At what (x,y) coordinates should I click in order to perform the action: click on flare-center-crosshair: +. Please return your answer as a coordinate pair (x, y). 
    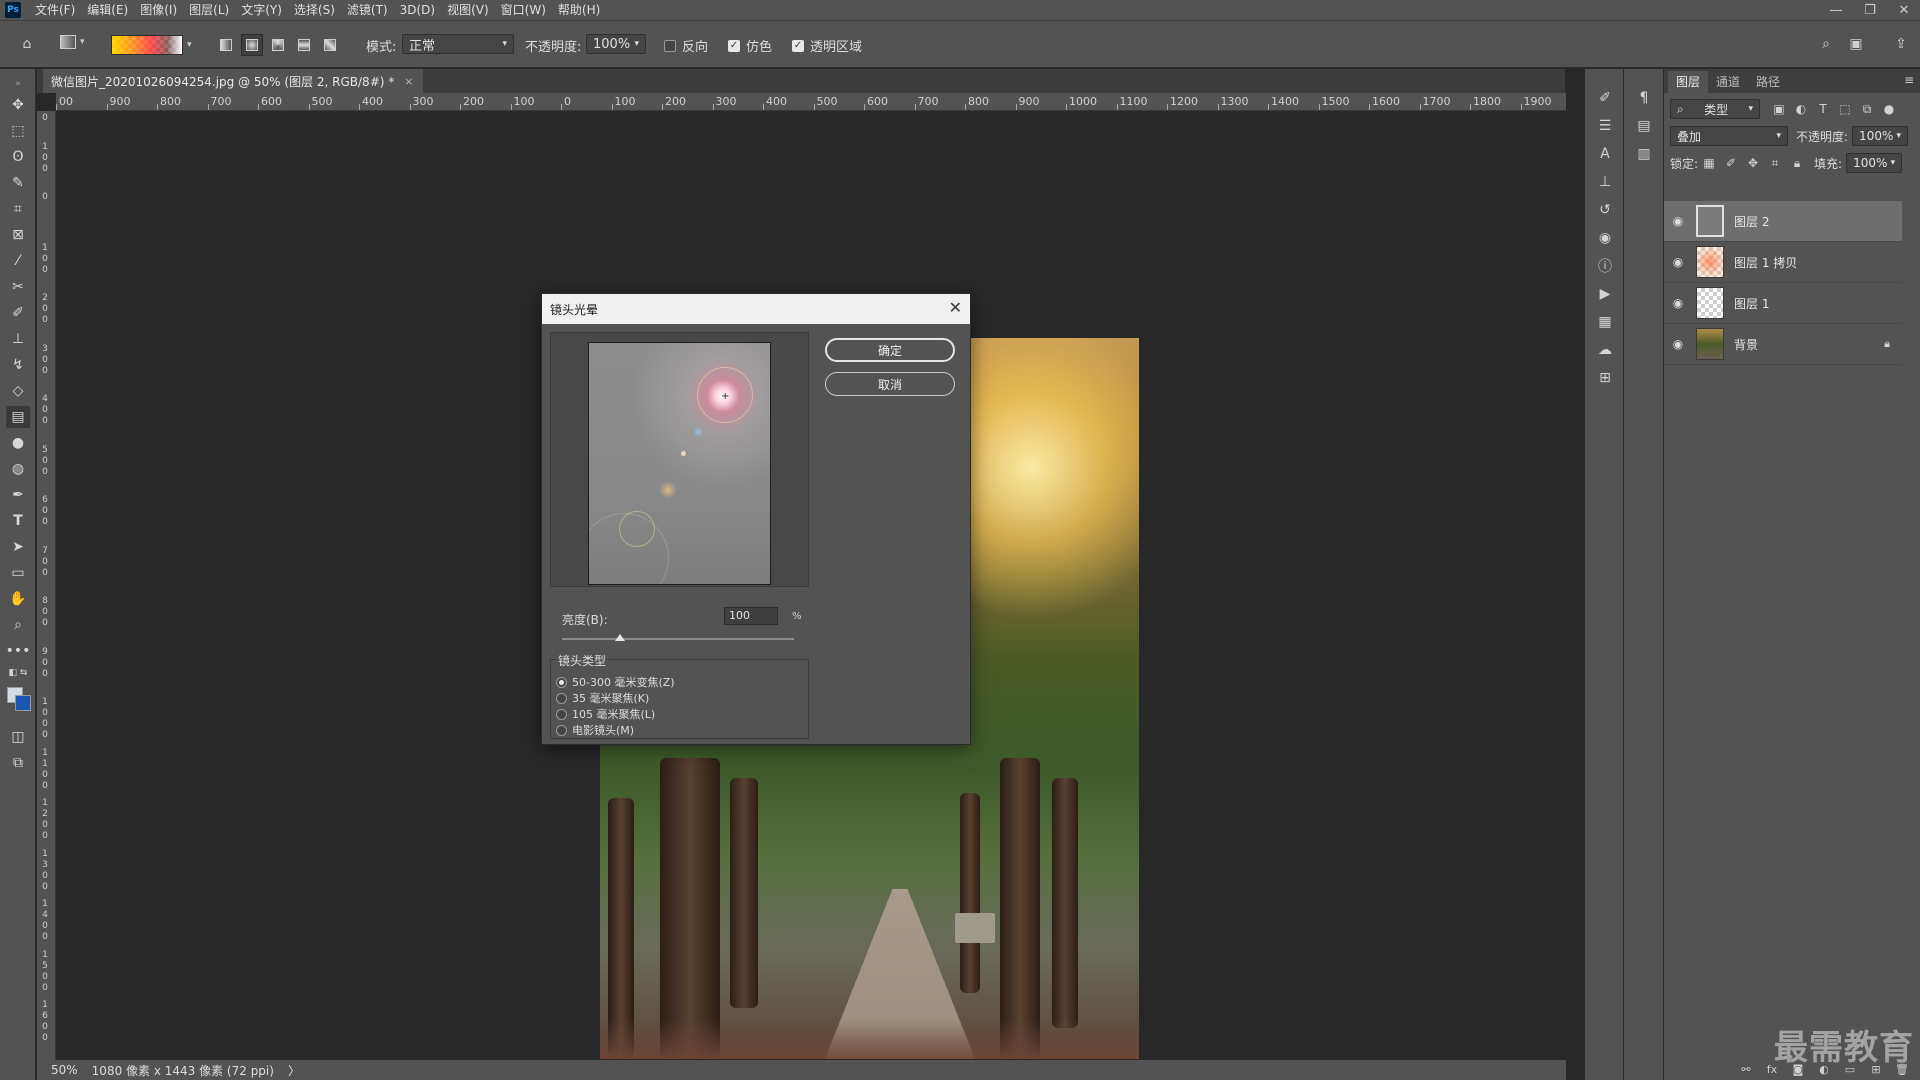
    Looking at the image, I should click on (725, 397).